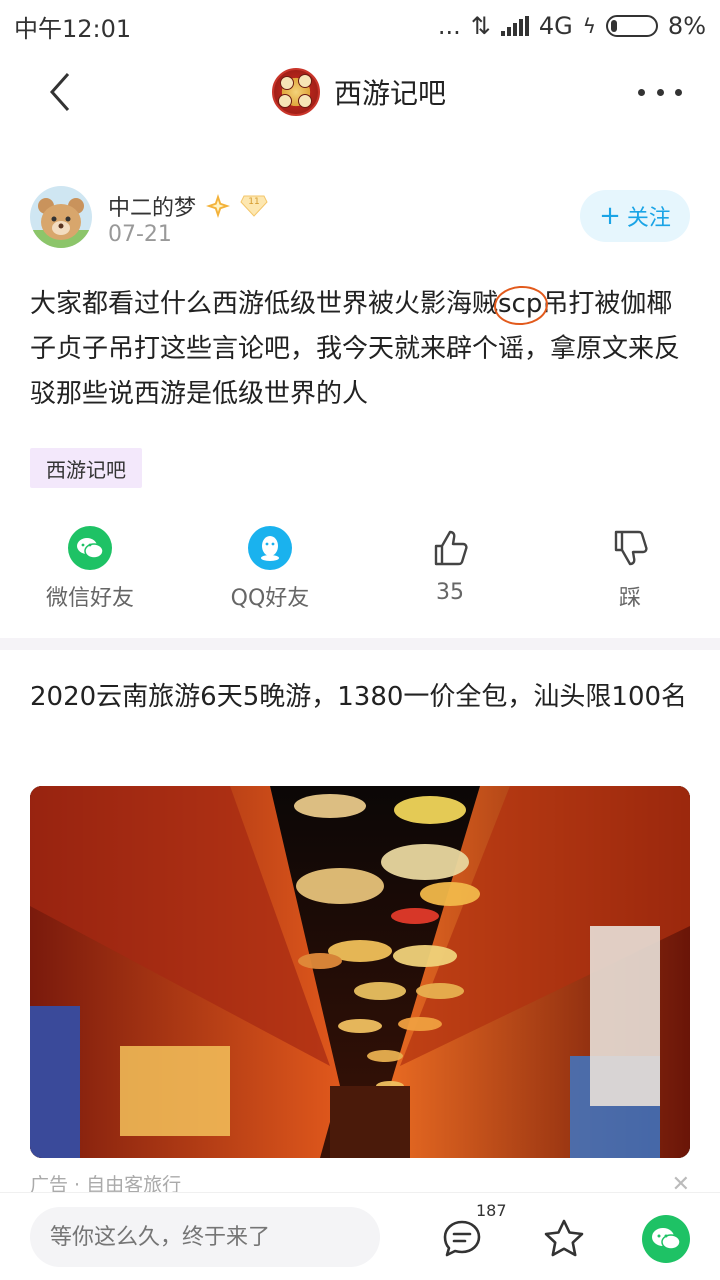  What do you see at coordinates (73, 28) in the screenshot?
I see `status-time: 中午12:01` at bounding box center [73, 28].